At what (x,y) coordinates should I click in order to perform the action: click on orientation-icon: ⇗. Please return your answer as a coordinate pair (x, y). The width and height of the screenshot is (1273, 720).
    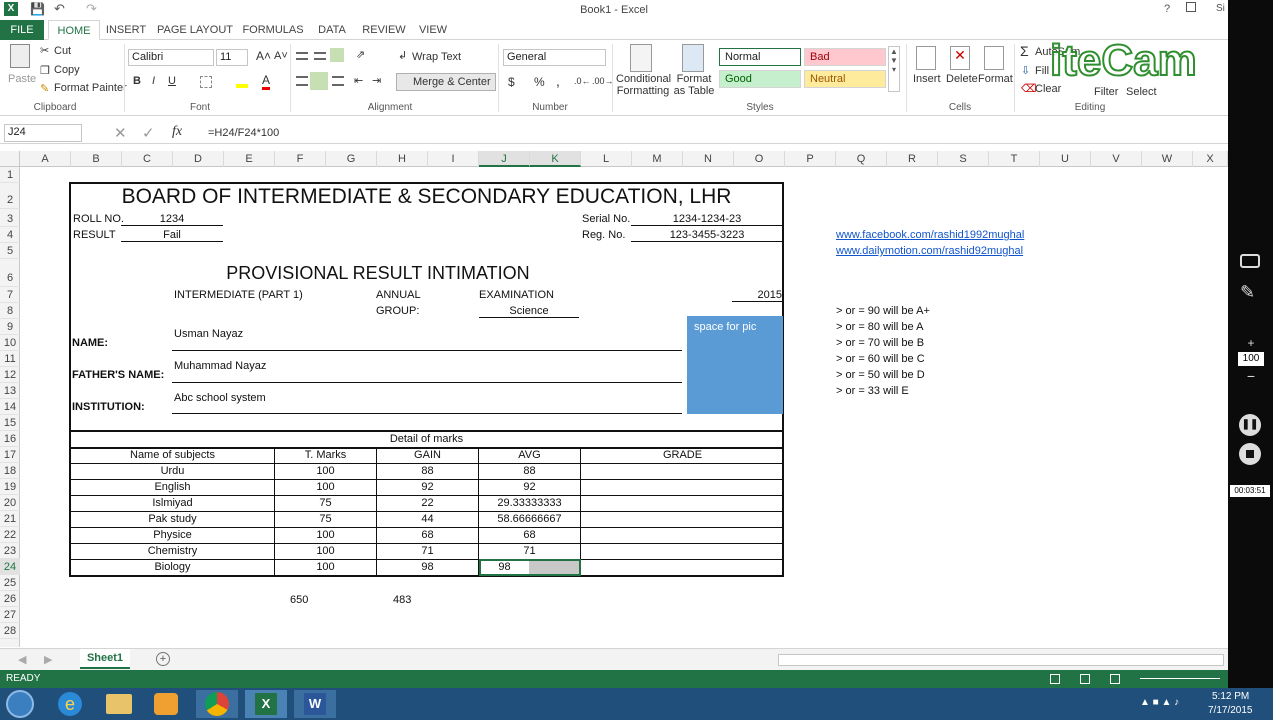
    Looking at the image, I should click on (360, 54).